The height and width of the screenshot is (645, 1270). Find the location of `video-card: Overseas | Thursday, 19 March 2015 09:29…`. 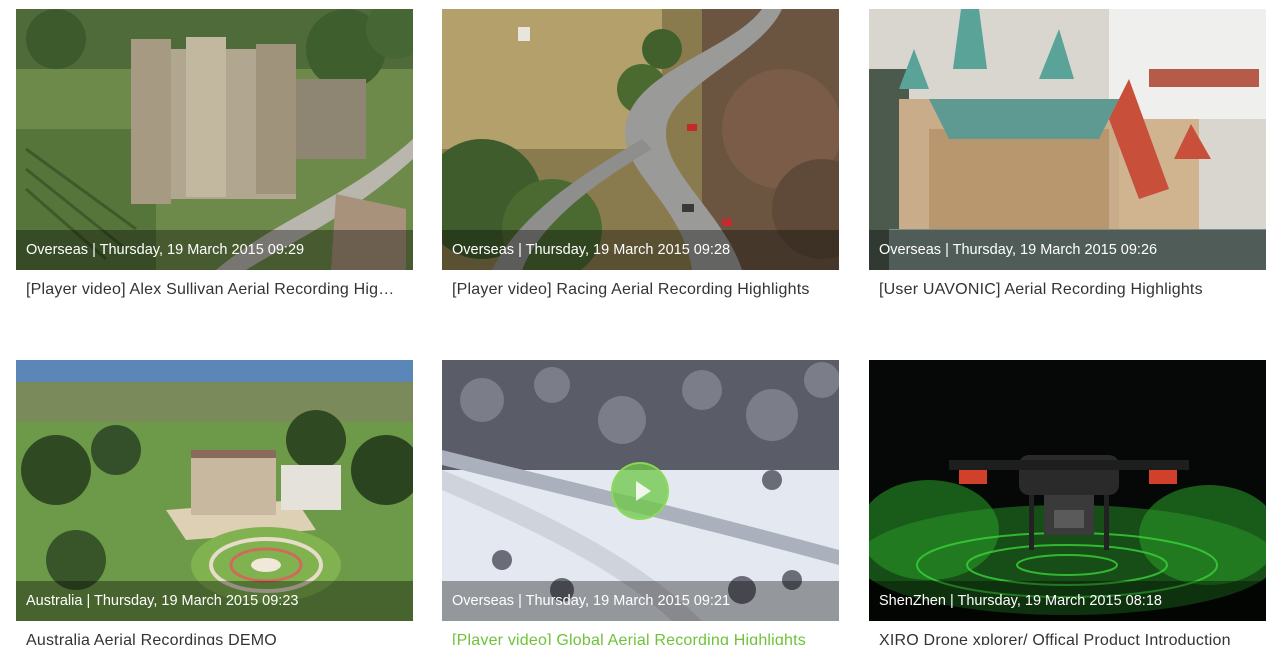

video-card: Overseas | Thursday, 19 March 2015 09:29… is located at coordinates (214, 155).